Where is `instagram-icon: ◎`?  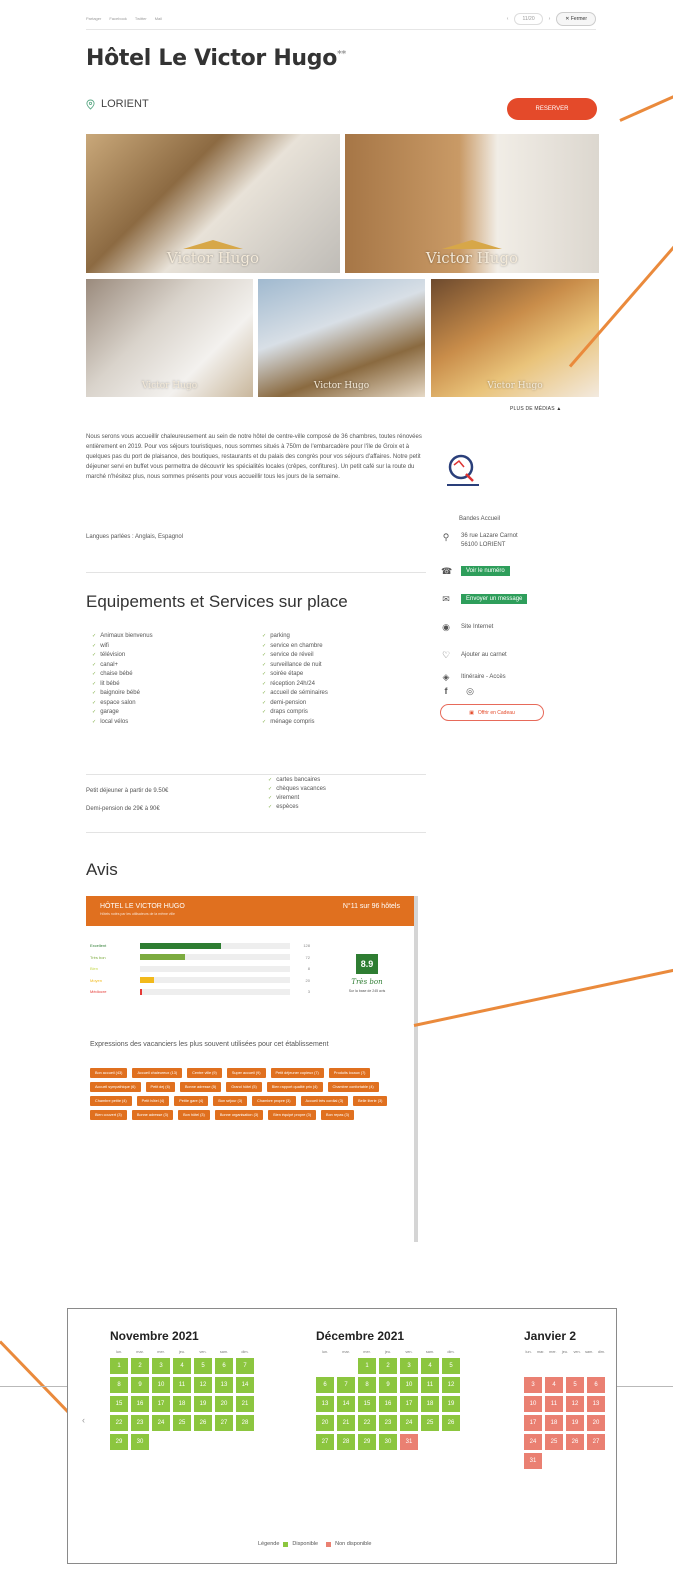
instagram-icon: ◎ is located at coordinates (470, 691).